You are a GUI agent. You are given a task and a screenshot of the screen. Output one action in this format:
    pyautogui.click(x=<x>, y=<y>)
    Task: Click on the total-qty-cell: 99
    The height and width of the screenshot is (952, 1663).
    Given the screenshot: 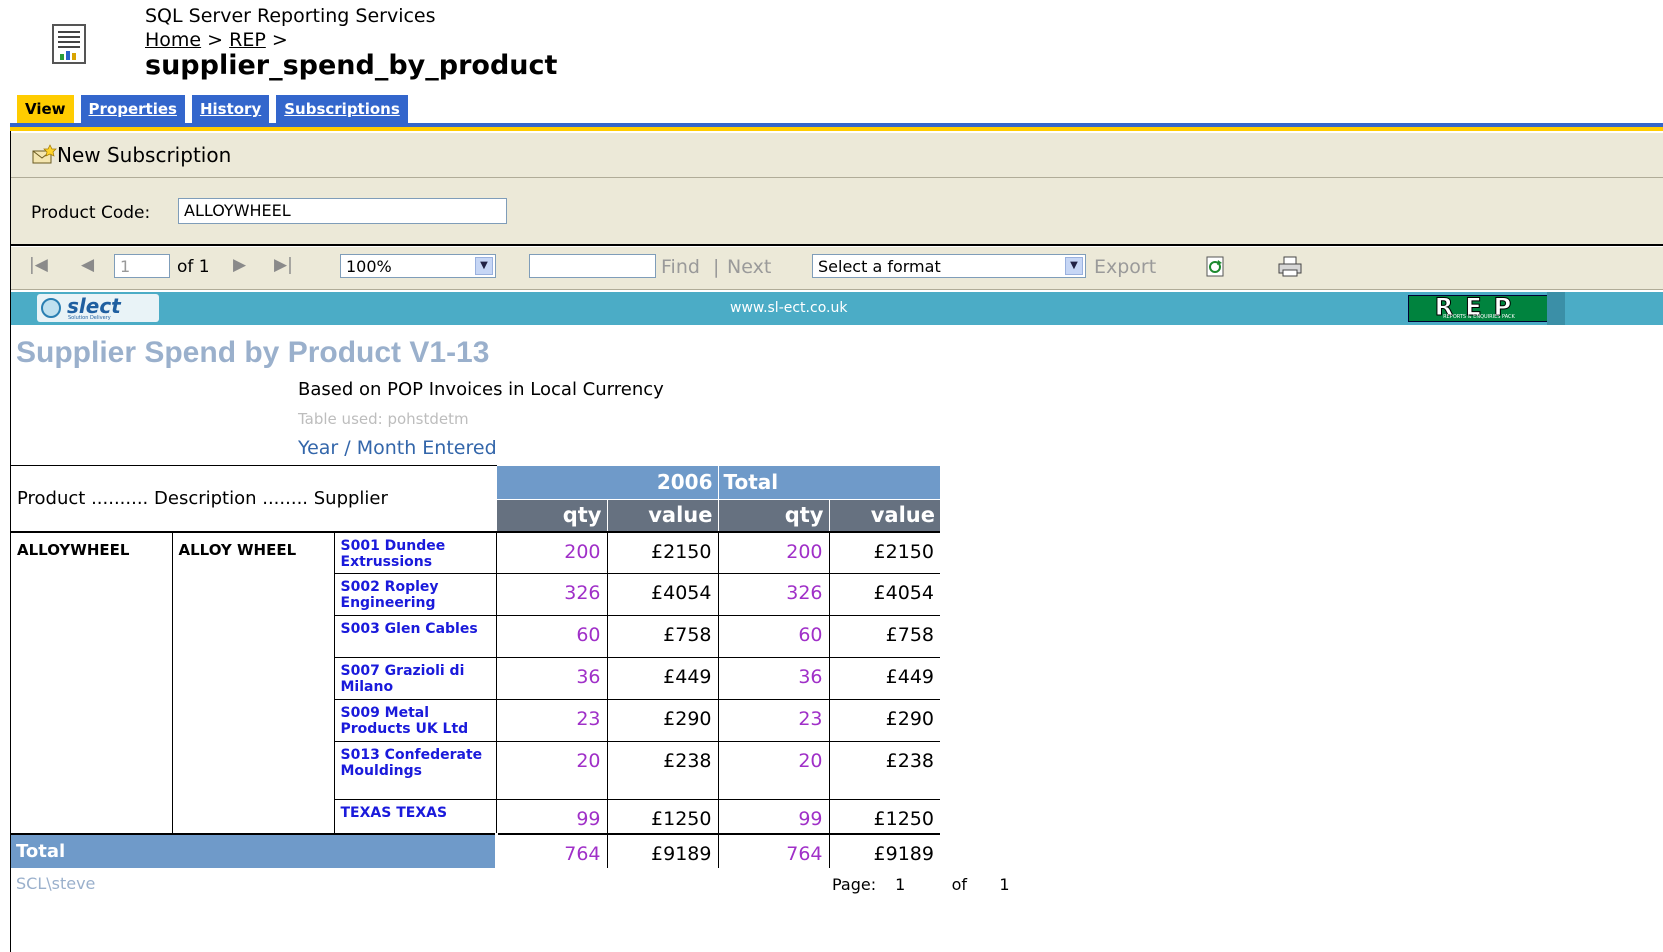 What is the action you would take?
    pyautogui.click(x=773, y=816)
    